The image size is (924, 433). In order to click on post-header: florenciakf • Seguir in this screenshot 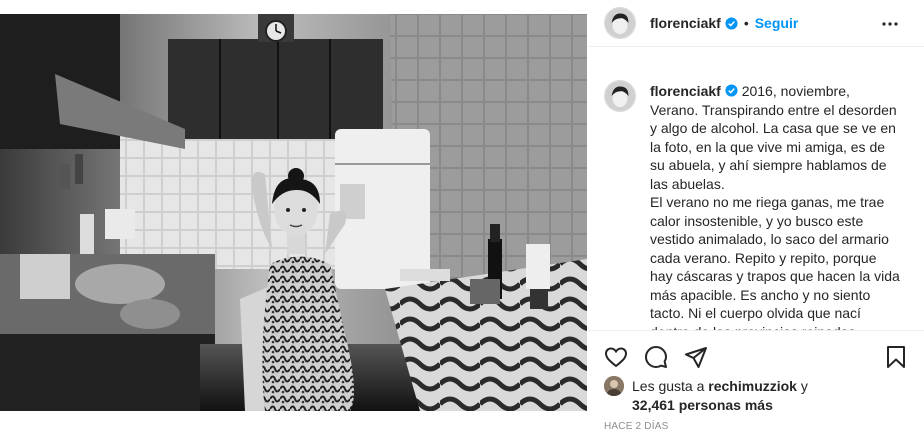, I will do `click(756, 23)`.